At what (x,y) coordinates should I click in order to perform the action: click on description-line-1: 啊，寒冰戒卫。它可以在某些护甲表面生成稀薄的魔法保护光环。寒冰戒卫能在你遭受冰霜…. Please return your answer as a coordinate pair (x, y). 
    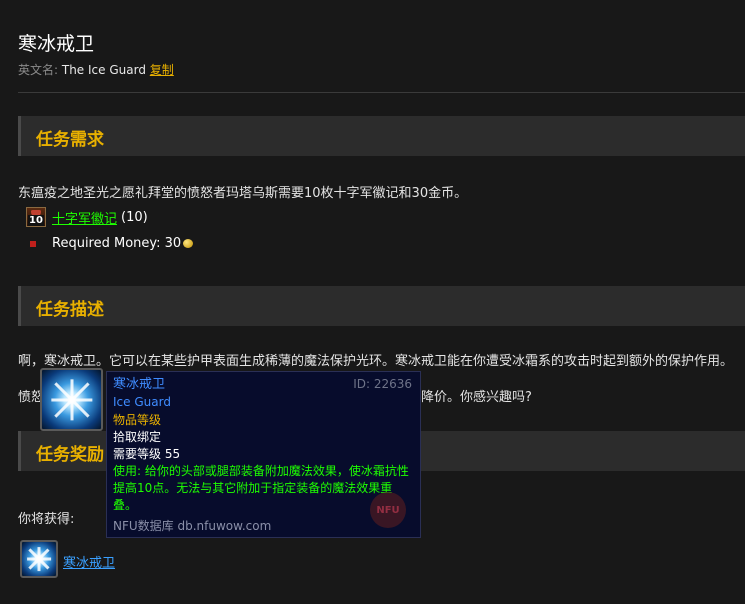
    Looking at the image, I should click on (376, 361).